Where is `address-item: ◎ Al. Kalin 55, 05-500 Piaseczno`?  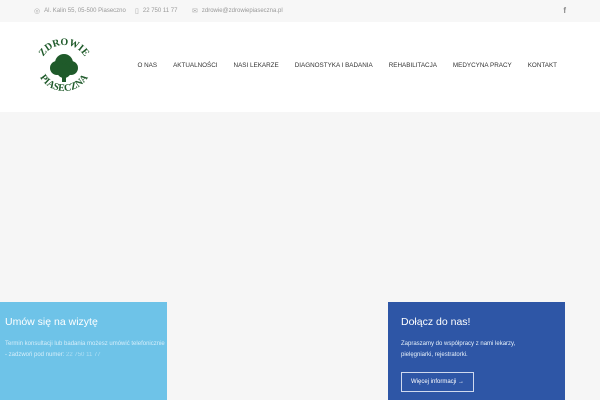 address-item: ◎ Al. Kalin 55, 05-500 Piaseczno is located at coordinates (80, 11).